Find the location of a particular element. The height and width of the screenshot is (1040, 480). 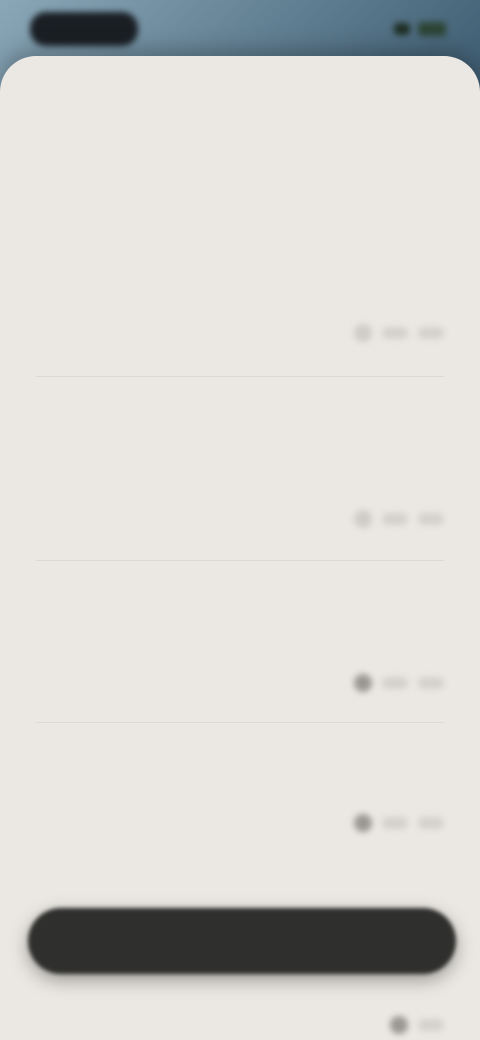

signal-icon is located at coordinates (402, 29).